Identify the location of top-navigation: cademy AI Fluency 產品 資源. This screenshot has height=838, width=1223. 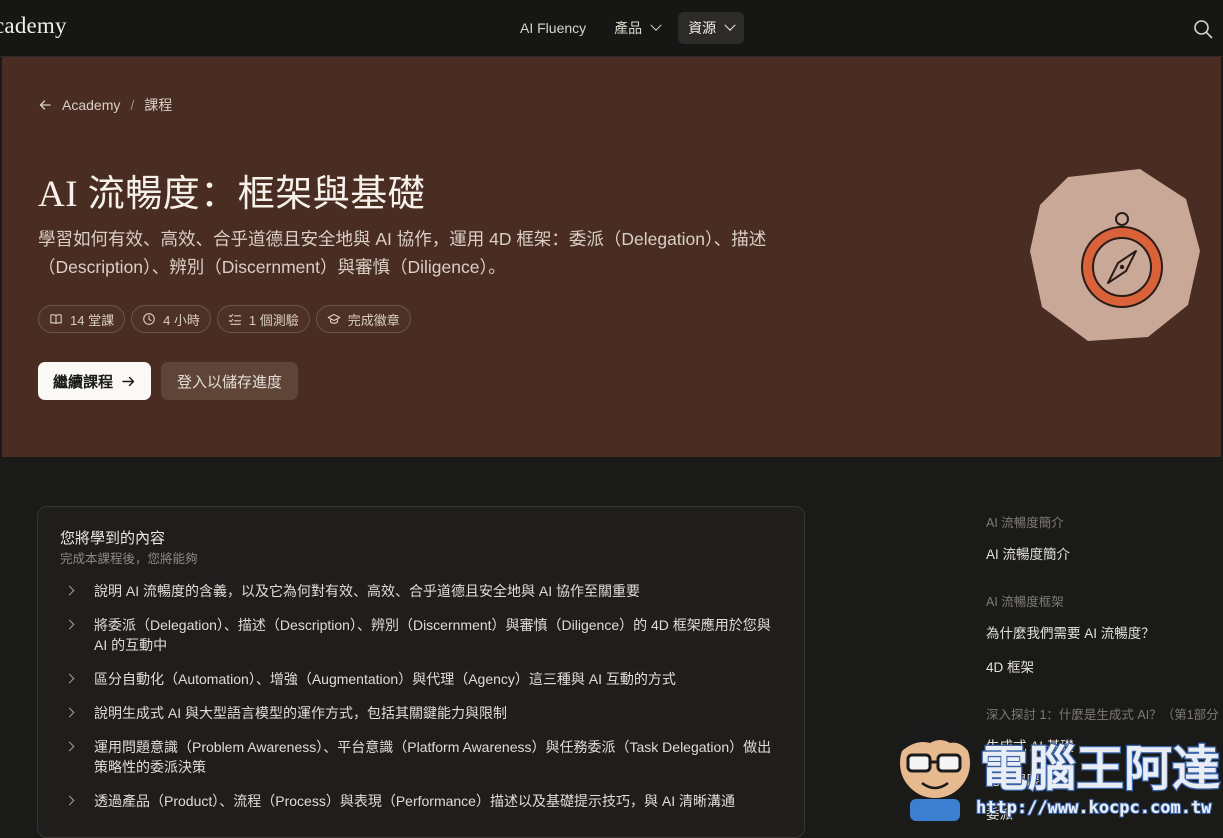
(611, 28).